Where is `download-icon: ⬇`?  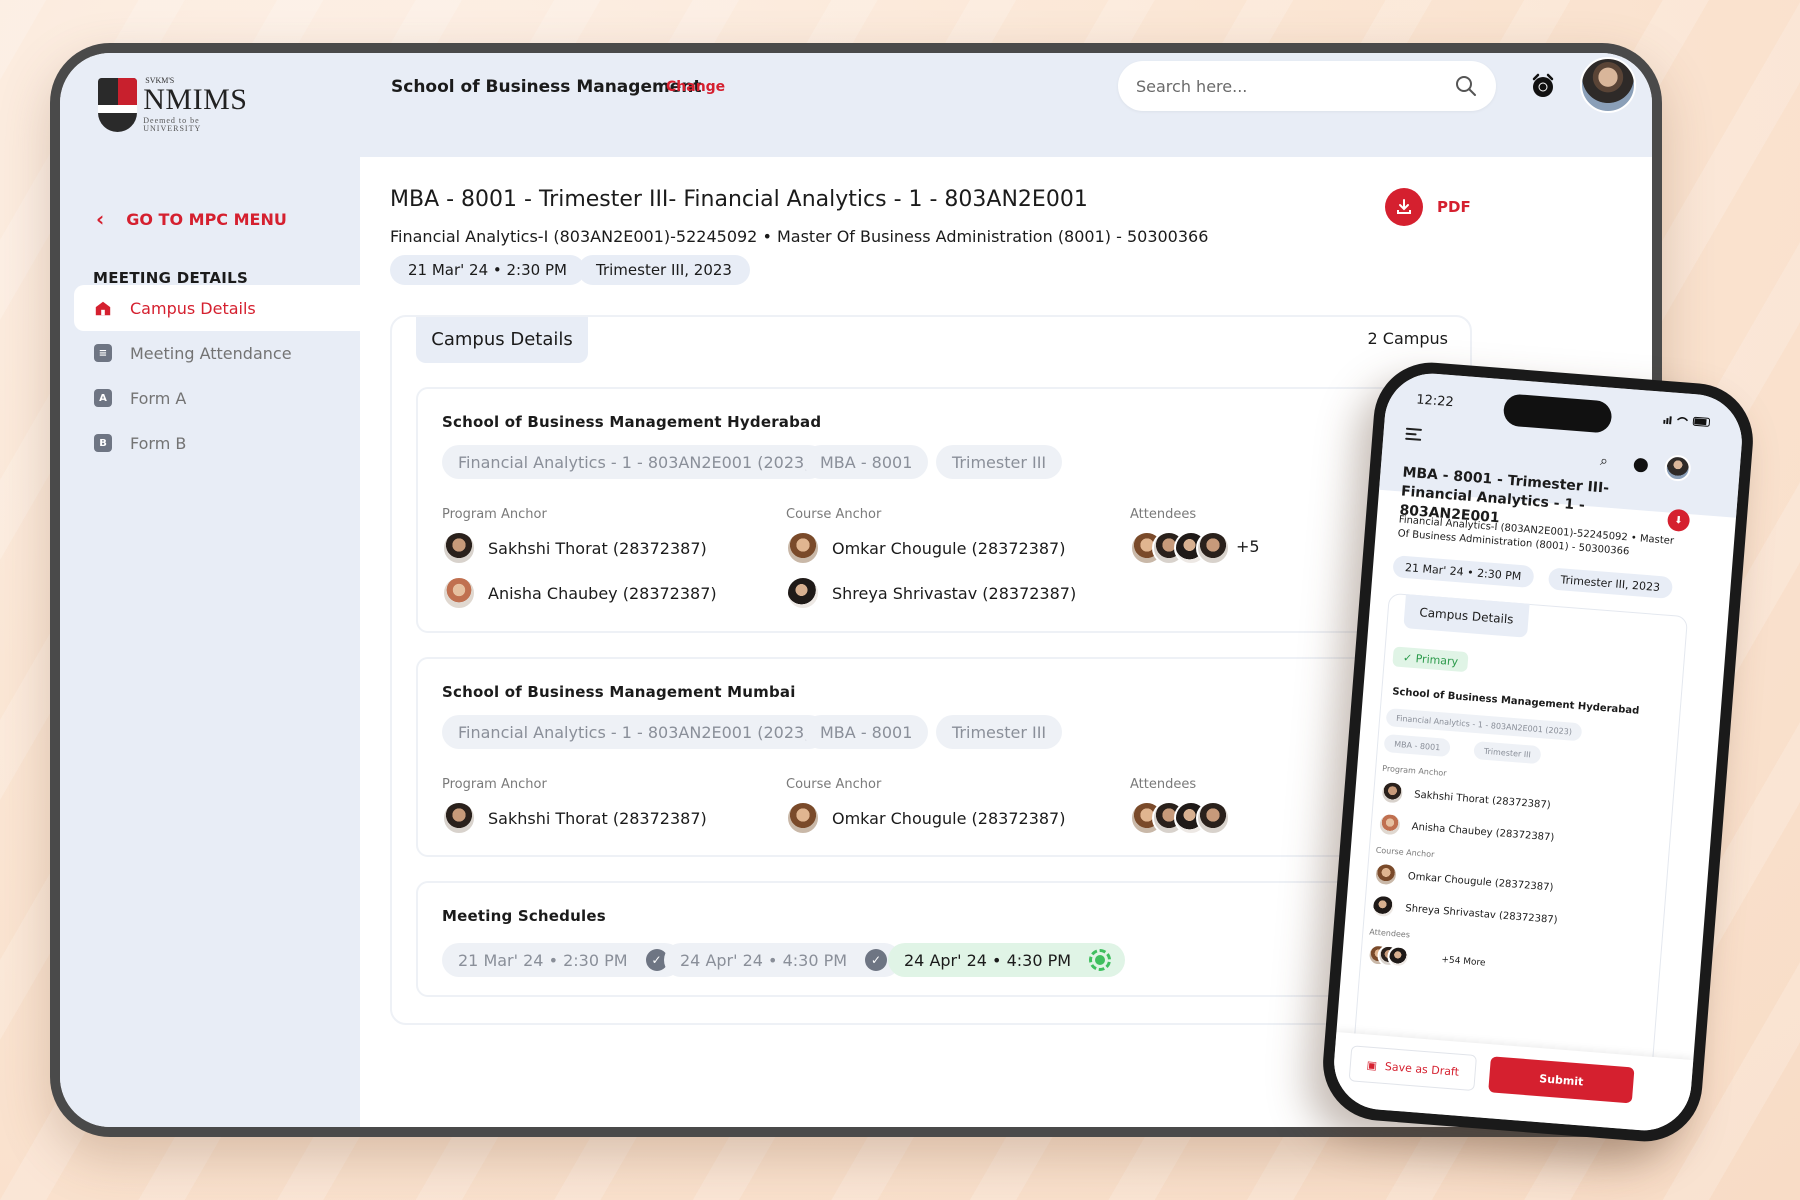 download-icon: ⬇ is located at coordinates (1678, 520).